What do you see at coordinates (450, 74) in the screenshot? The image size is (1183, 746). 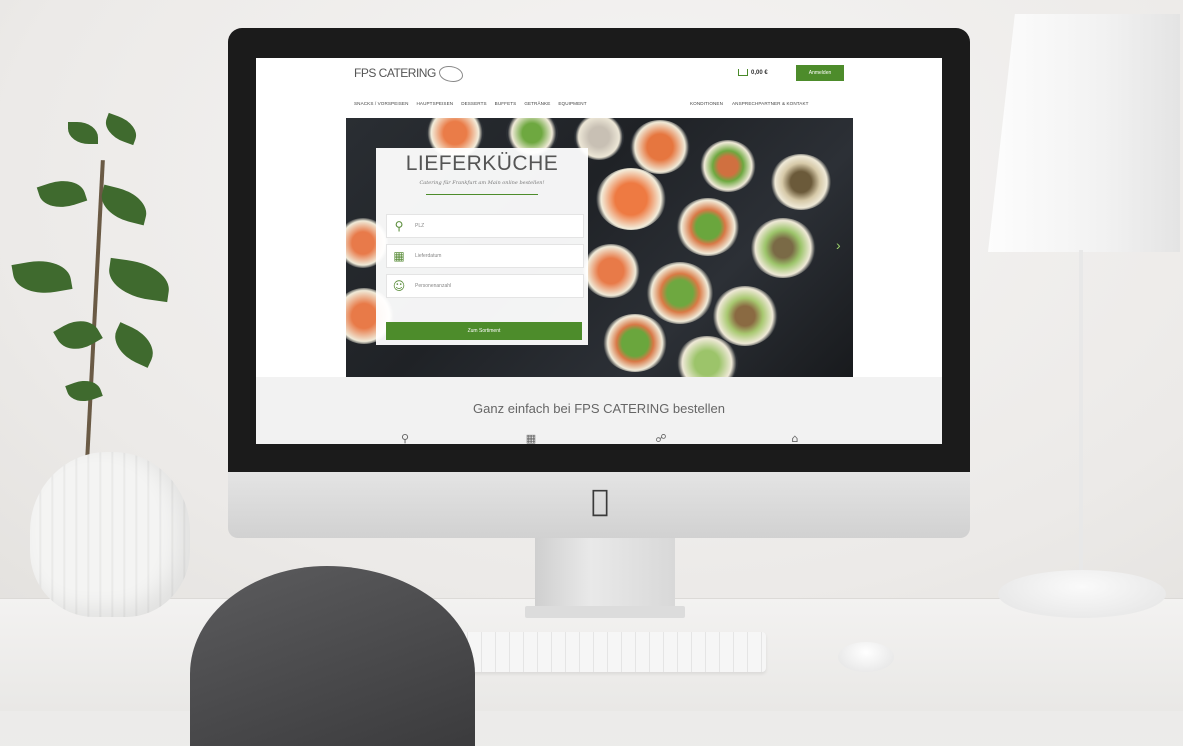 I see `logo-mark-icon` at bounding box center [450, 74].